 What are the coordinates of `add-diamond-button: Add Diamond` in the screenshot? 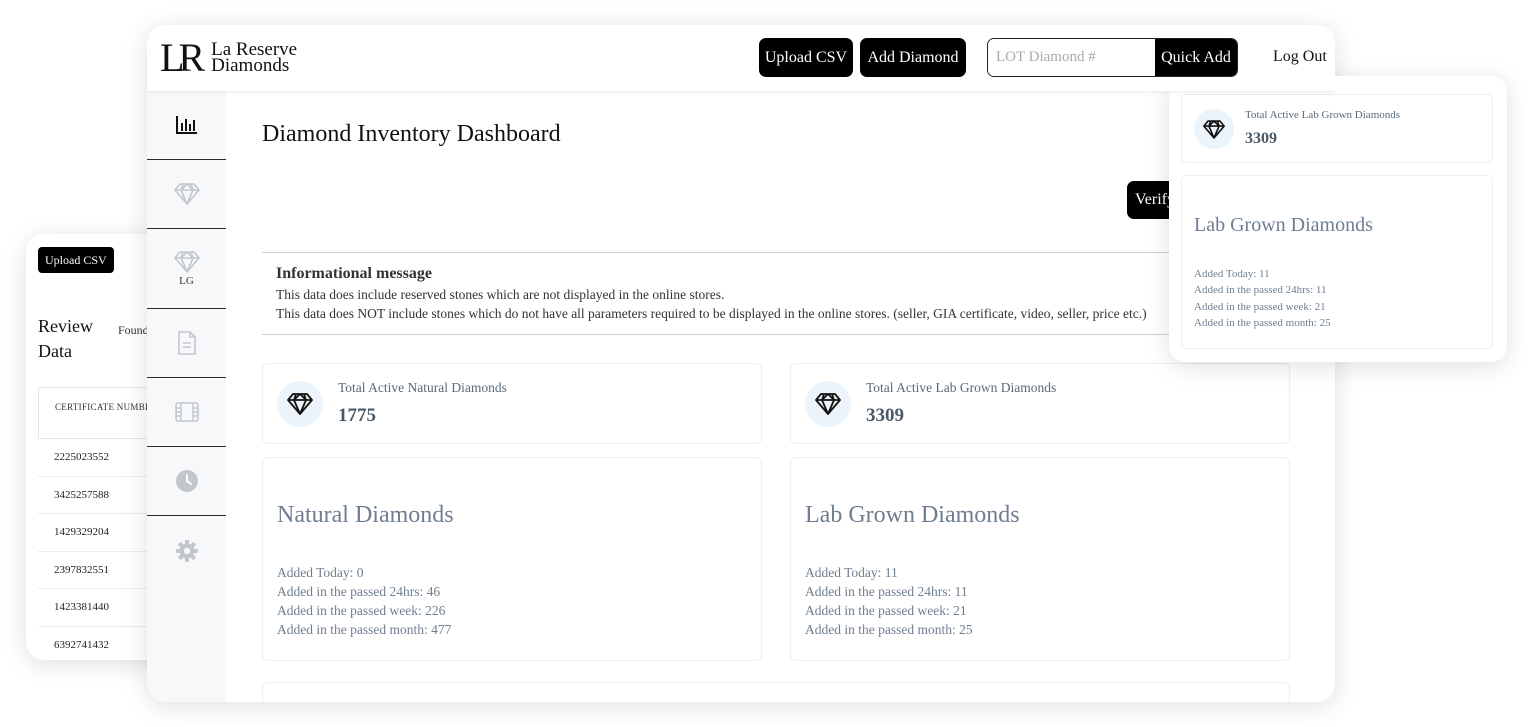 It's located at (913, 57).